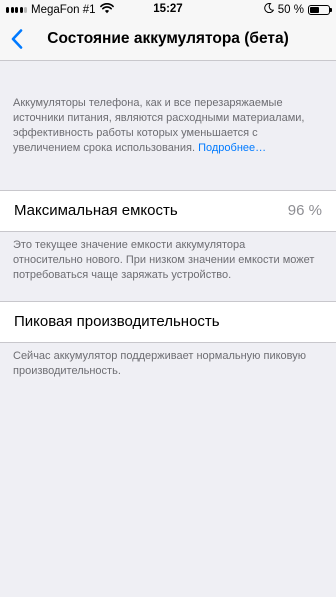  Describe the element at coordinates (96, 210) in the screenshot. I see `max-capacity-label: Максимальная емкость` at that location.